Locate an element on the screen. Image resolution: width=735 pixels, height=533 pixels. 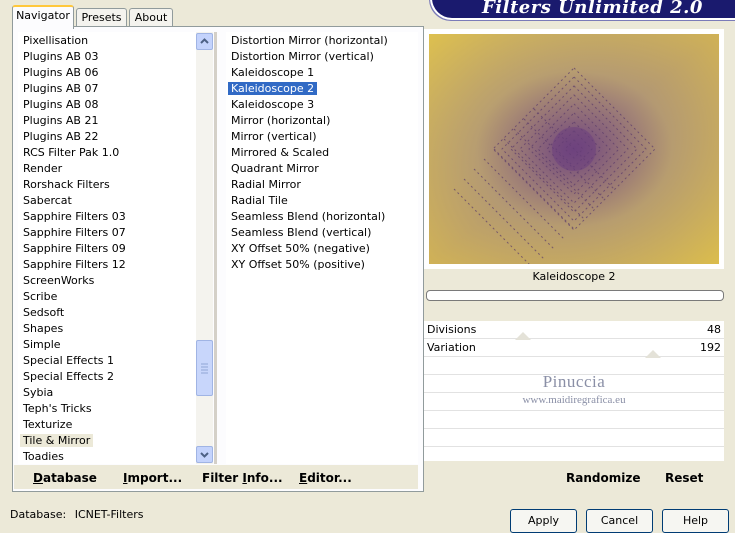
list-item: Sybia is located at coordinates (38, 393).